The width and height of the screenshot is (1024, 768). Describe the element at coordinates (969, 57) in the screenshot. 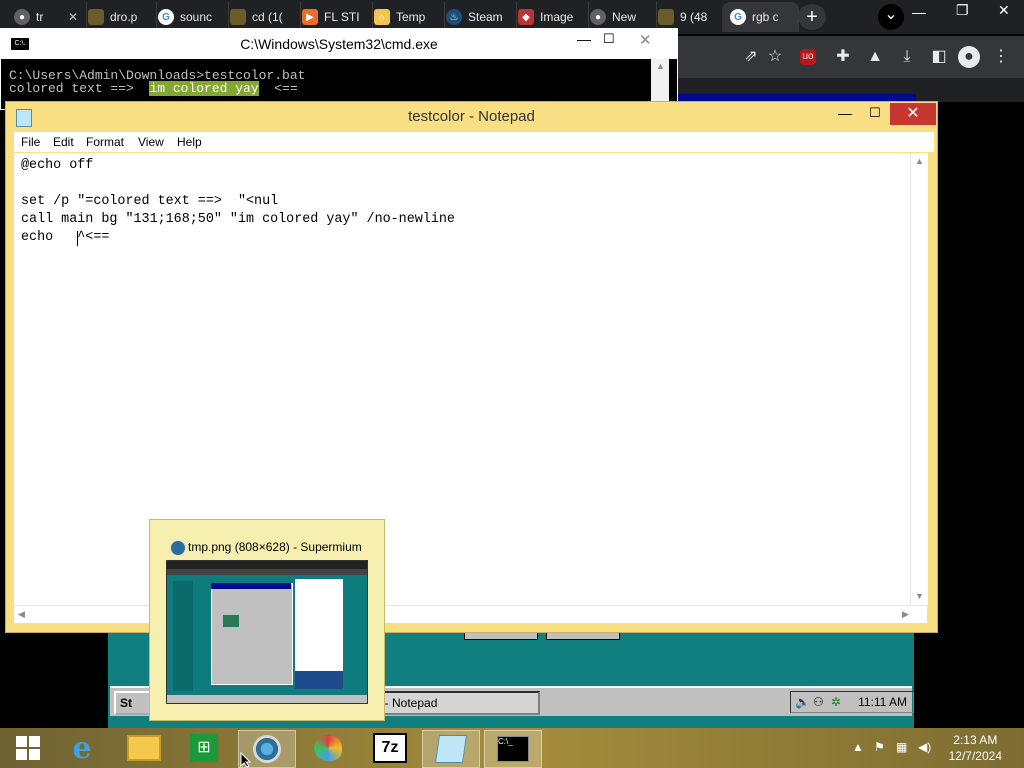

I see `profile-icon: ●` at that location.